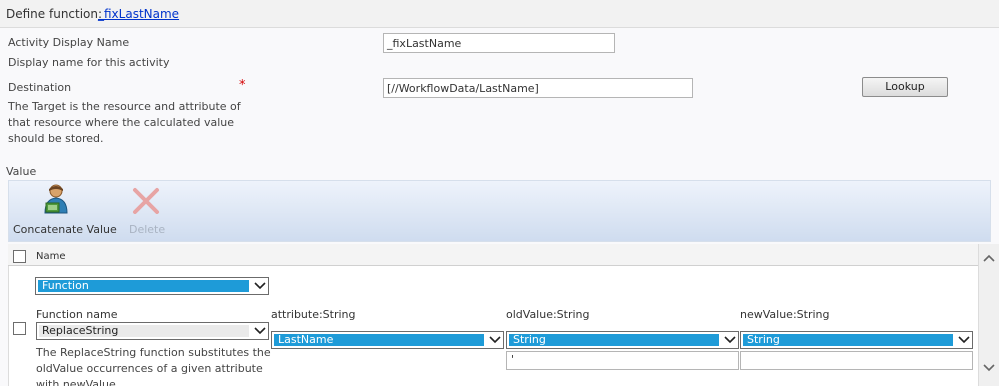 Image resolution: width=999 pixels, height=386 pixels. Describe the element at coordinates (493, 255) in the screenshot. I see `grid-header` at that location.